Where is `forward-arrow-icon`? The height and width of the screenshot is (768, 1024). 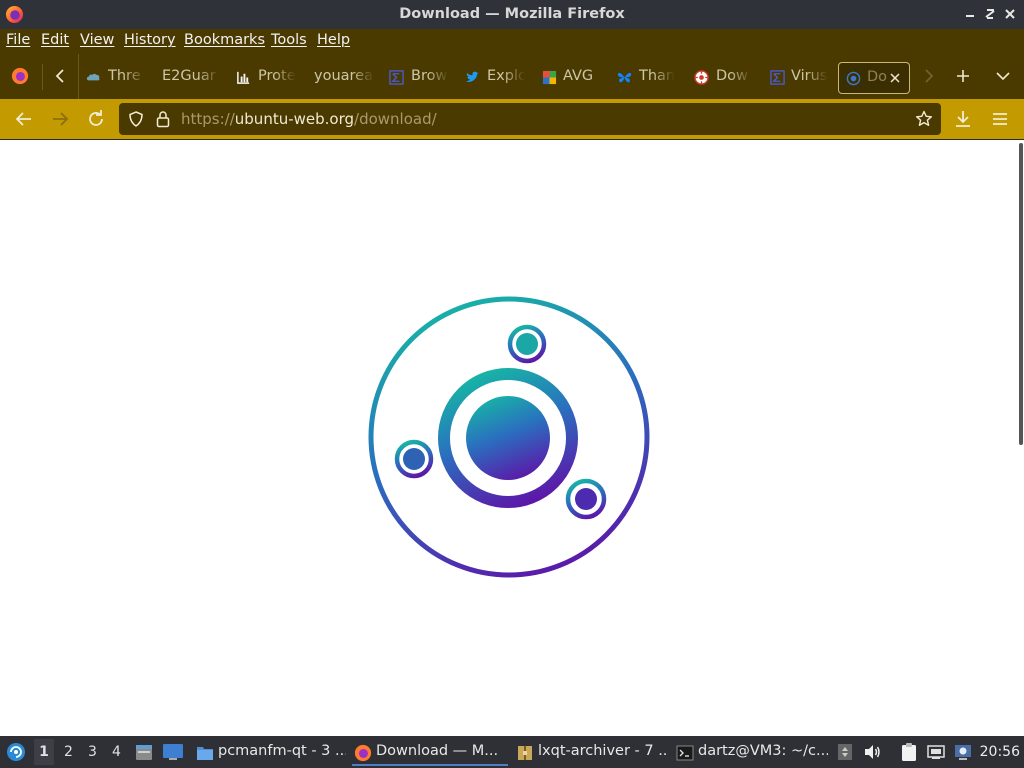
forward-arrow-icon is located at coordinates (60, 119).